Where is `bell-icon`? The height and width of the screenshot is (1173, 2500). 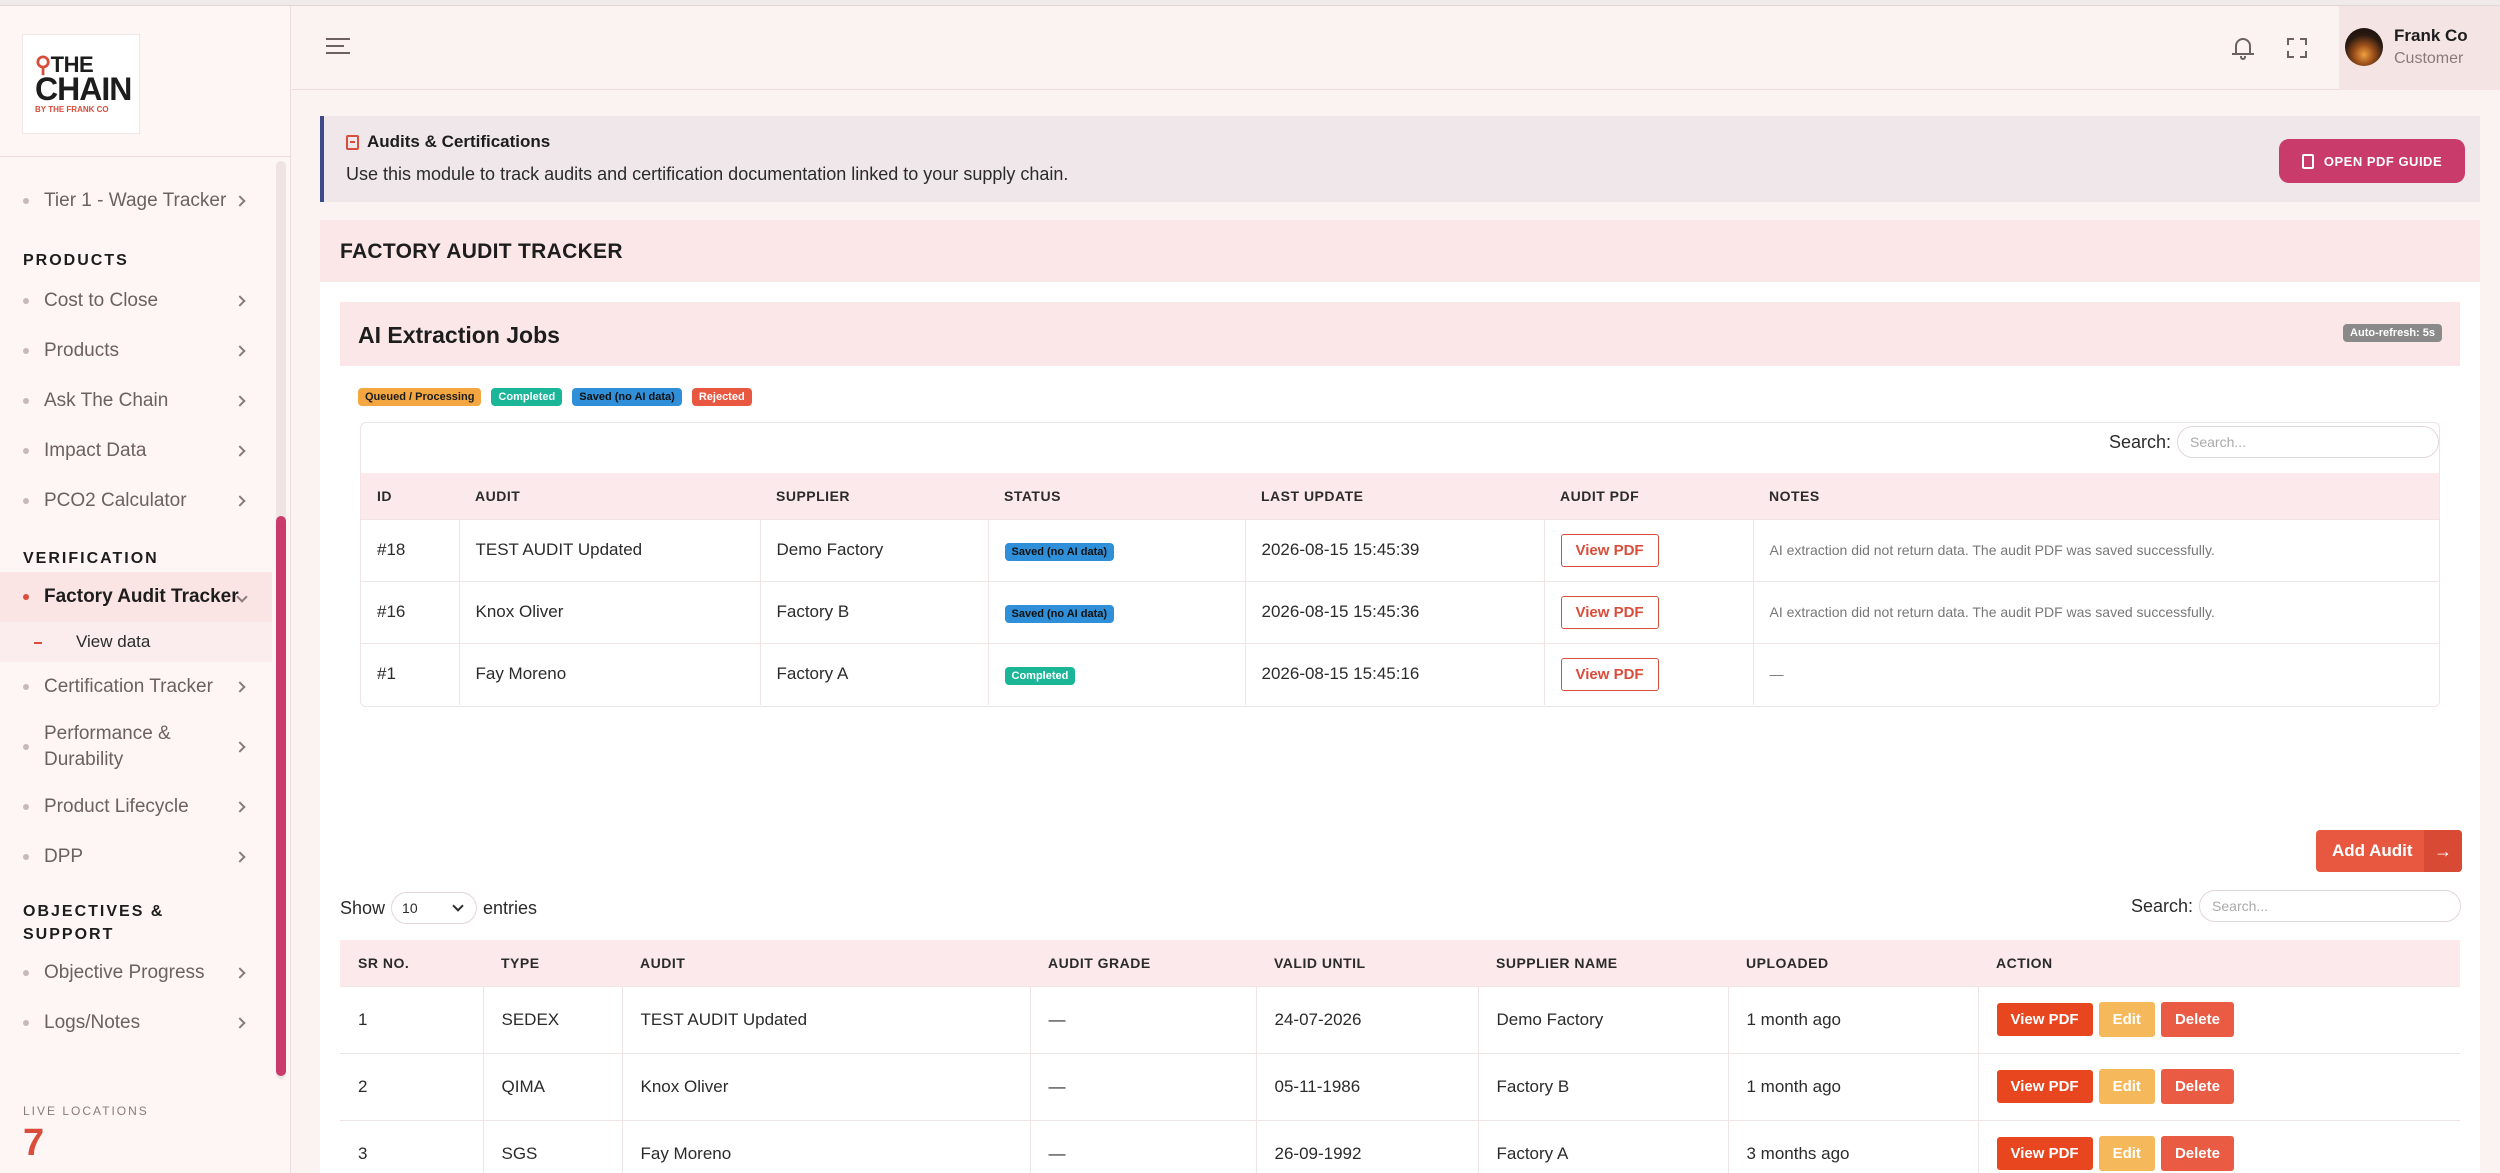
bell-icon is located at coordinates (2243, 48).